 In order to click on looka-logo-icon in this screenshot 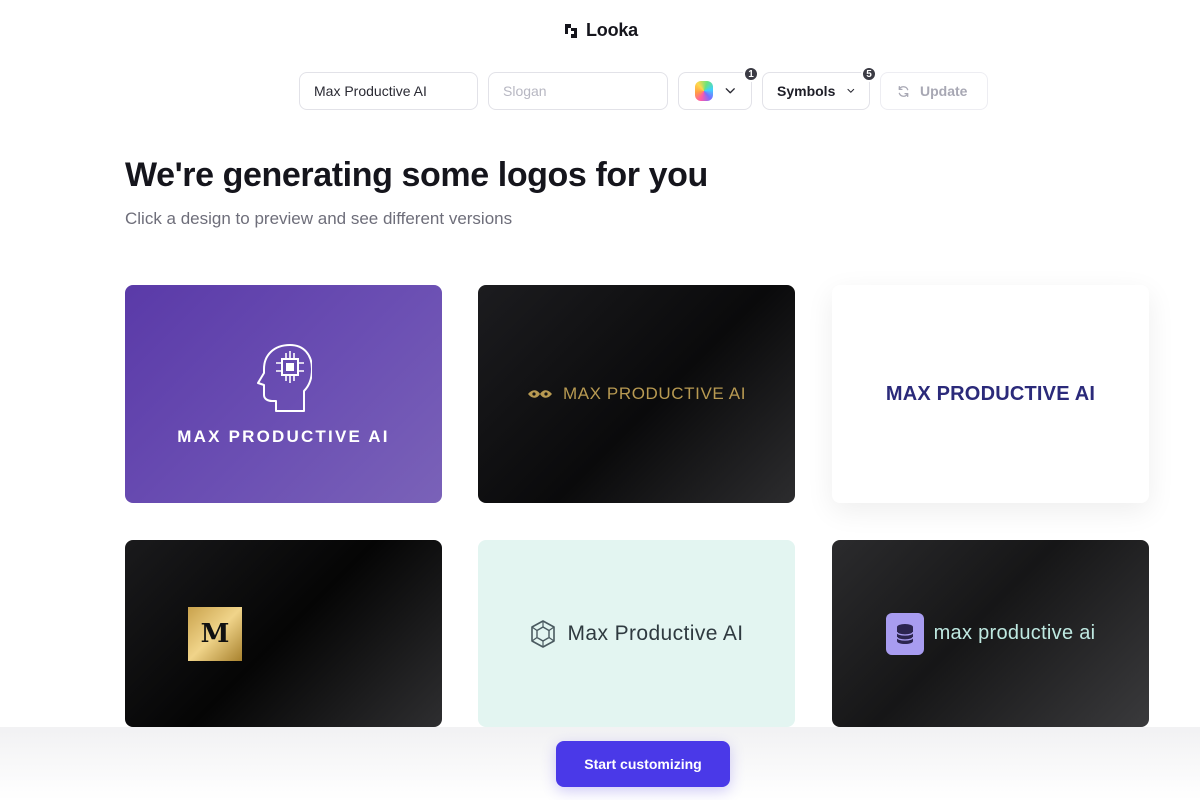, I will do `click(570, 30)`.